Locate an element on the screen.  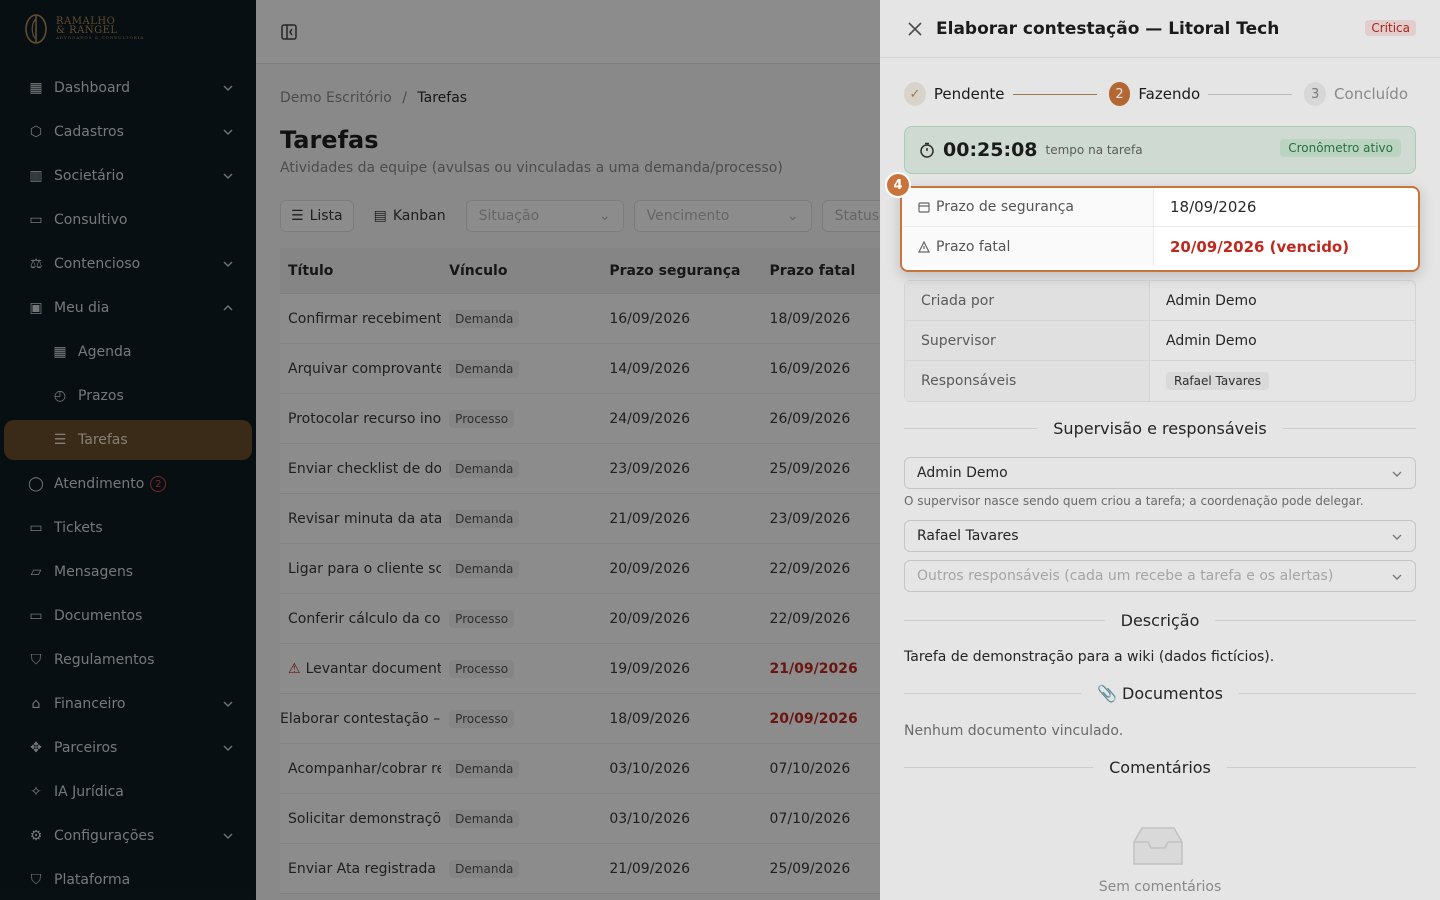
status-stepper: ✓ Pendente 2 Fazendo 3 Concluído is located at coordinates (1160, 94).